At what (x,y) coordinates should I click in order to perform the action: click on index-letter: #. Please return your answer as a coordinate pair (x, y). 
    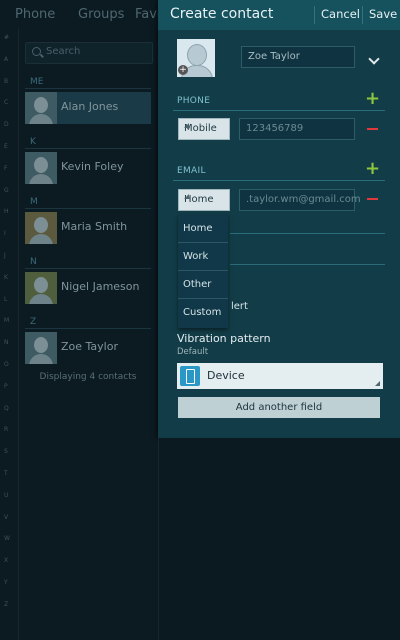
    Looking at the image, I should click on (6, 37).